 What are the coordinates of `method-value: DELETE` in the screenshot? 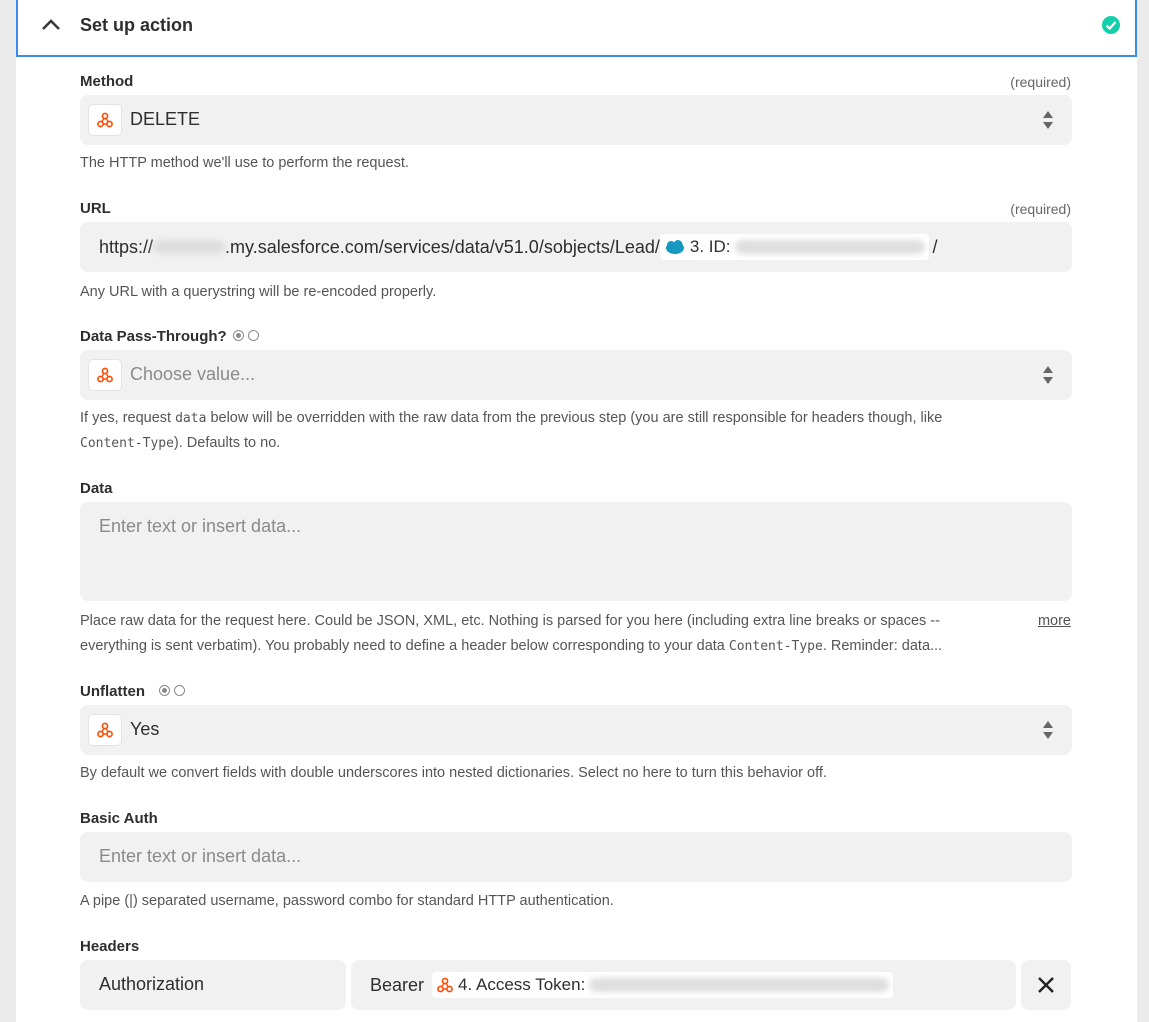 It's located at (165, 119).